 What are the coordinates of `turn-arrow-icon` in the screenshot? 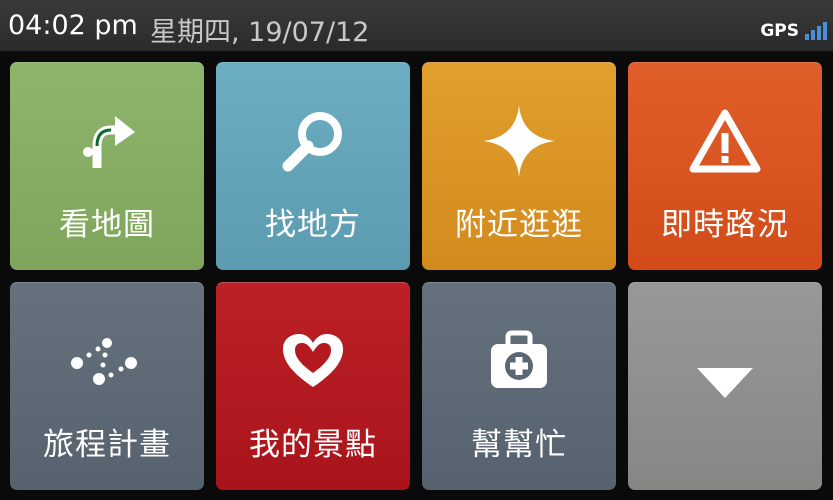 It's located at (107, 141).